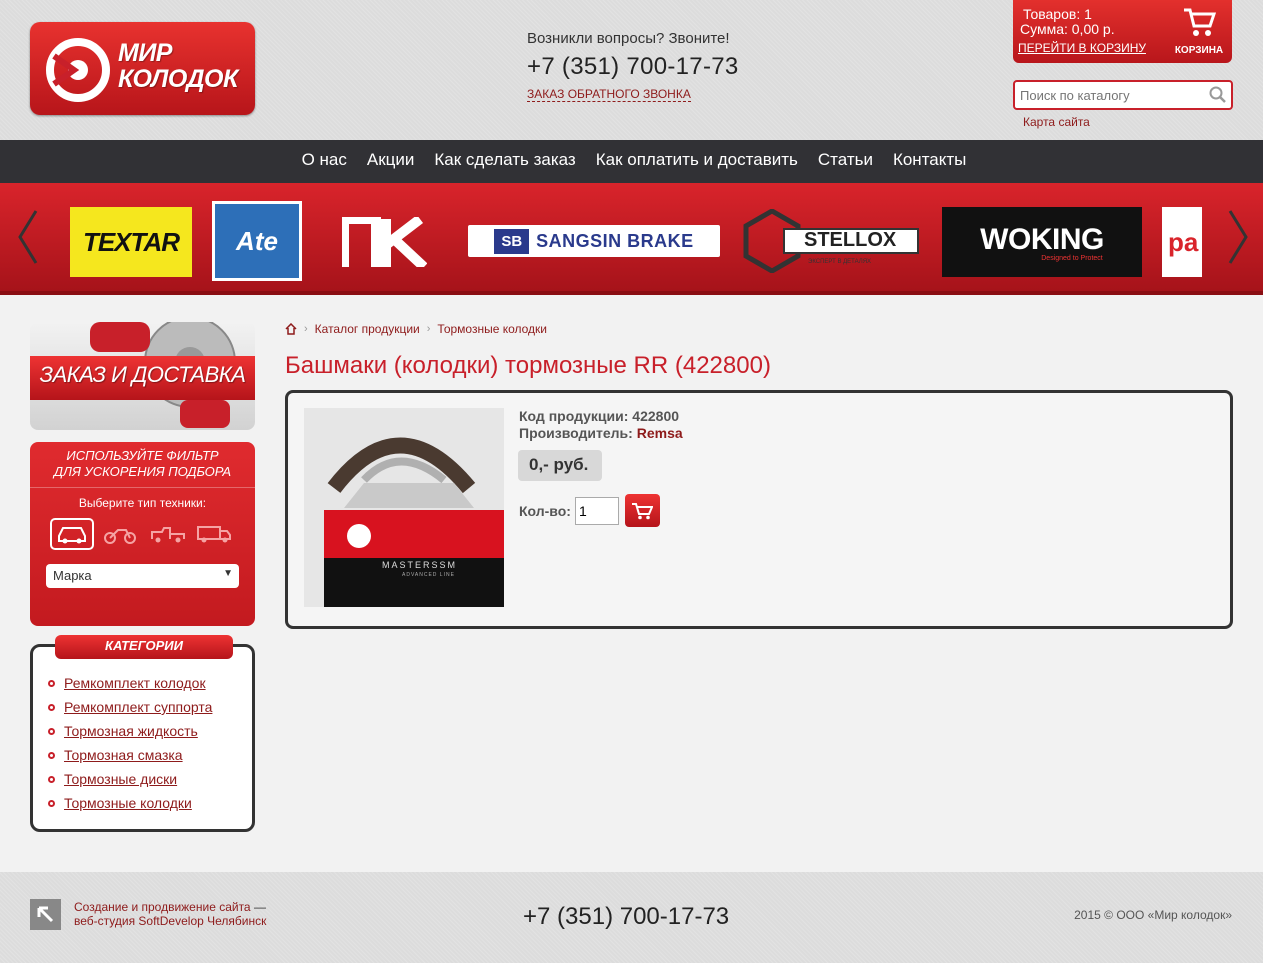  Describe the element at coordinates (1107, 95) in the screenshot. I see `search-input` at that location.